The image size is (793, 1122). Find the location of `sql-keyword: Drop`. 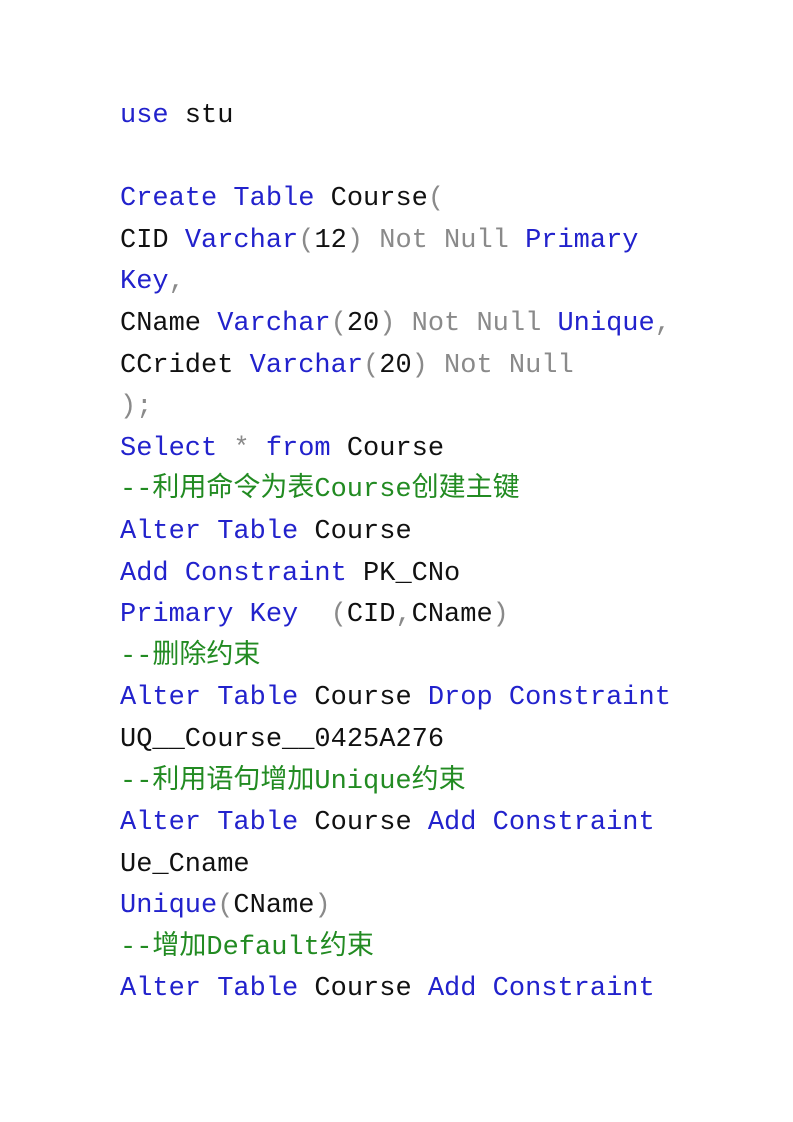

sql-keyword: Drop is located at coordinates (460, 698).